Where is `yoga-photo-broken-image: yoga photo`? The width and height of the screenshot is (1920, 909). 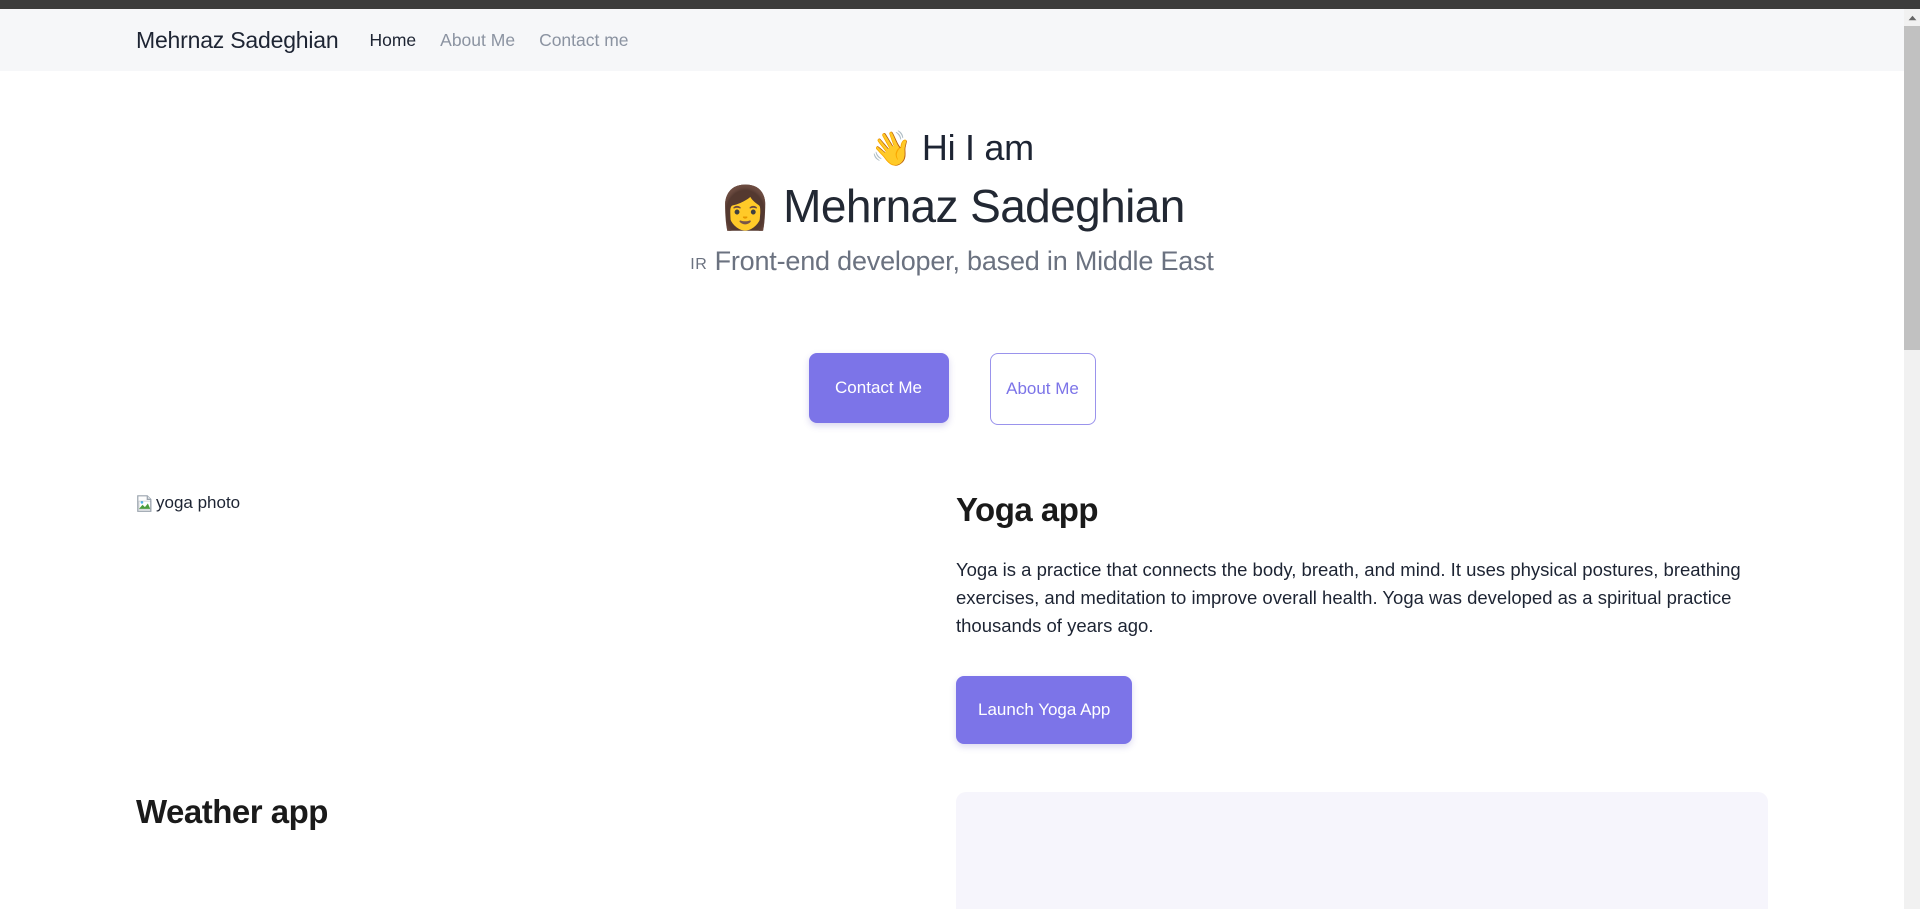 yoga-photo-broken-image: yoga photo is located at coordinates (188, 503).